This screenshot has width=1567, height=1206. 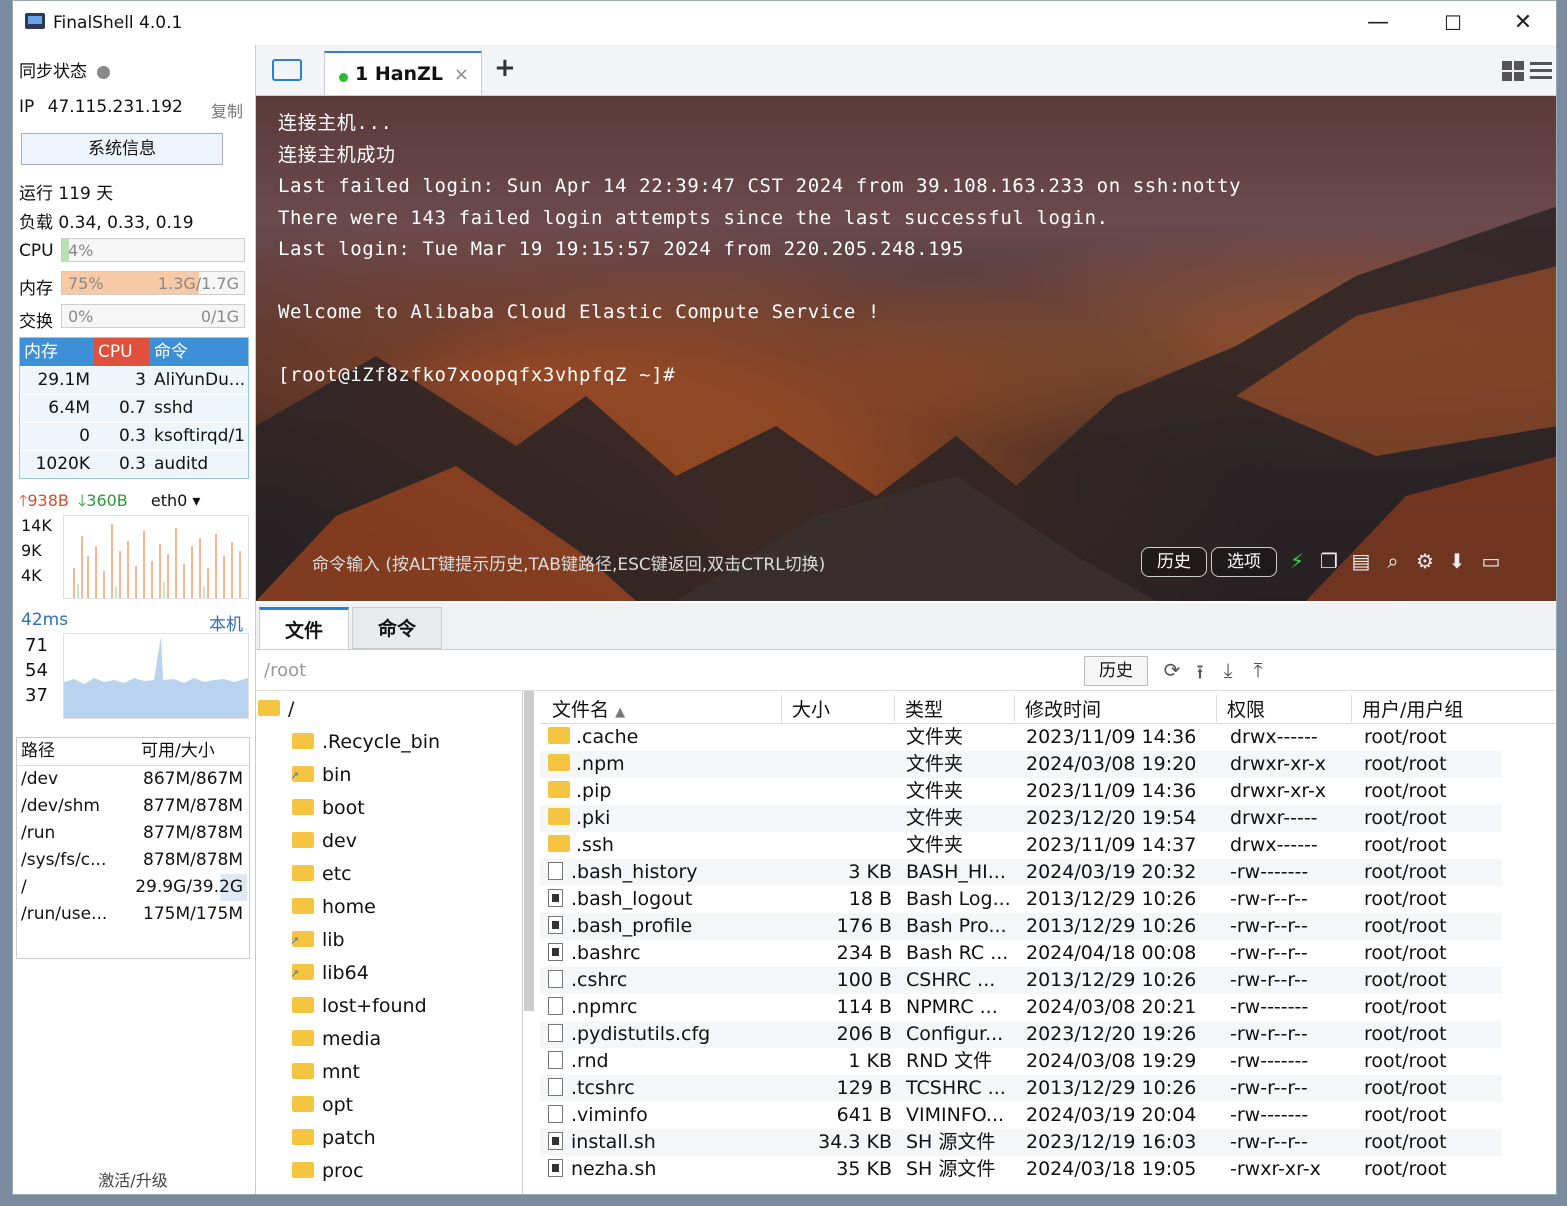 I want to click on sync-status-dot-icon, so click(x=103, y=72).